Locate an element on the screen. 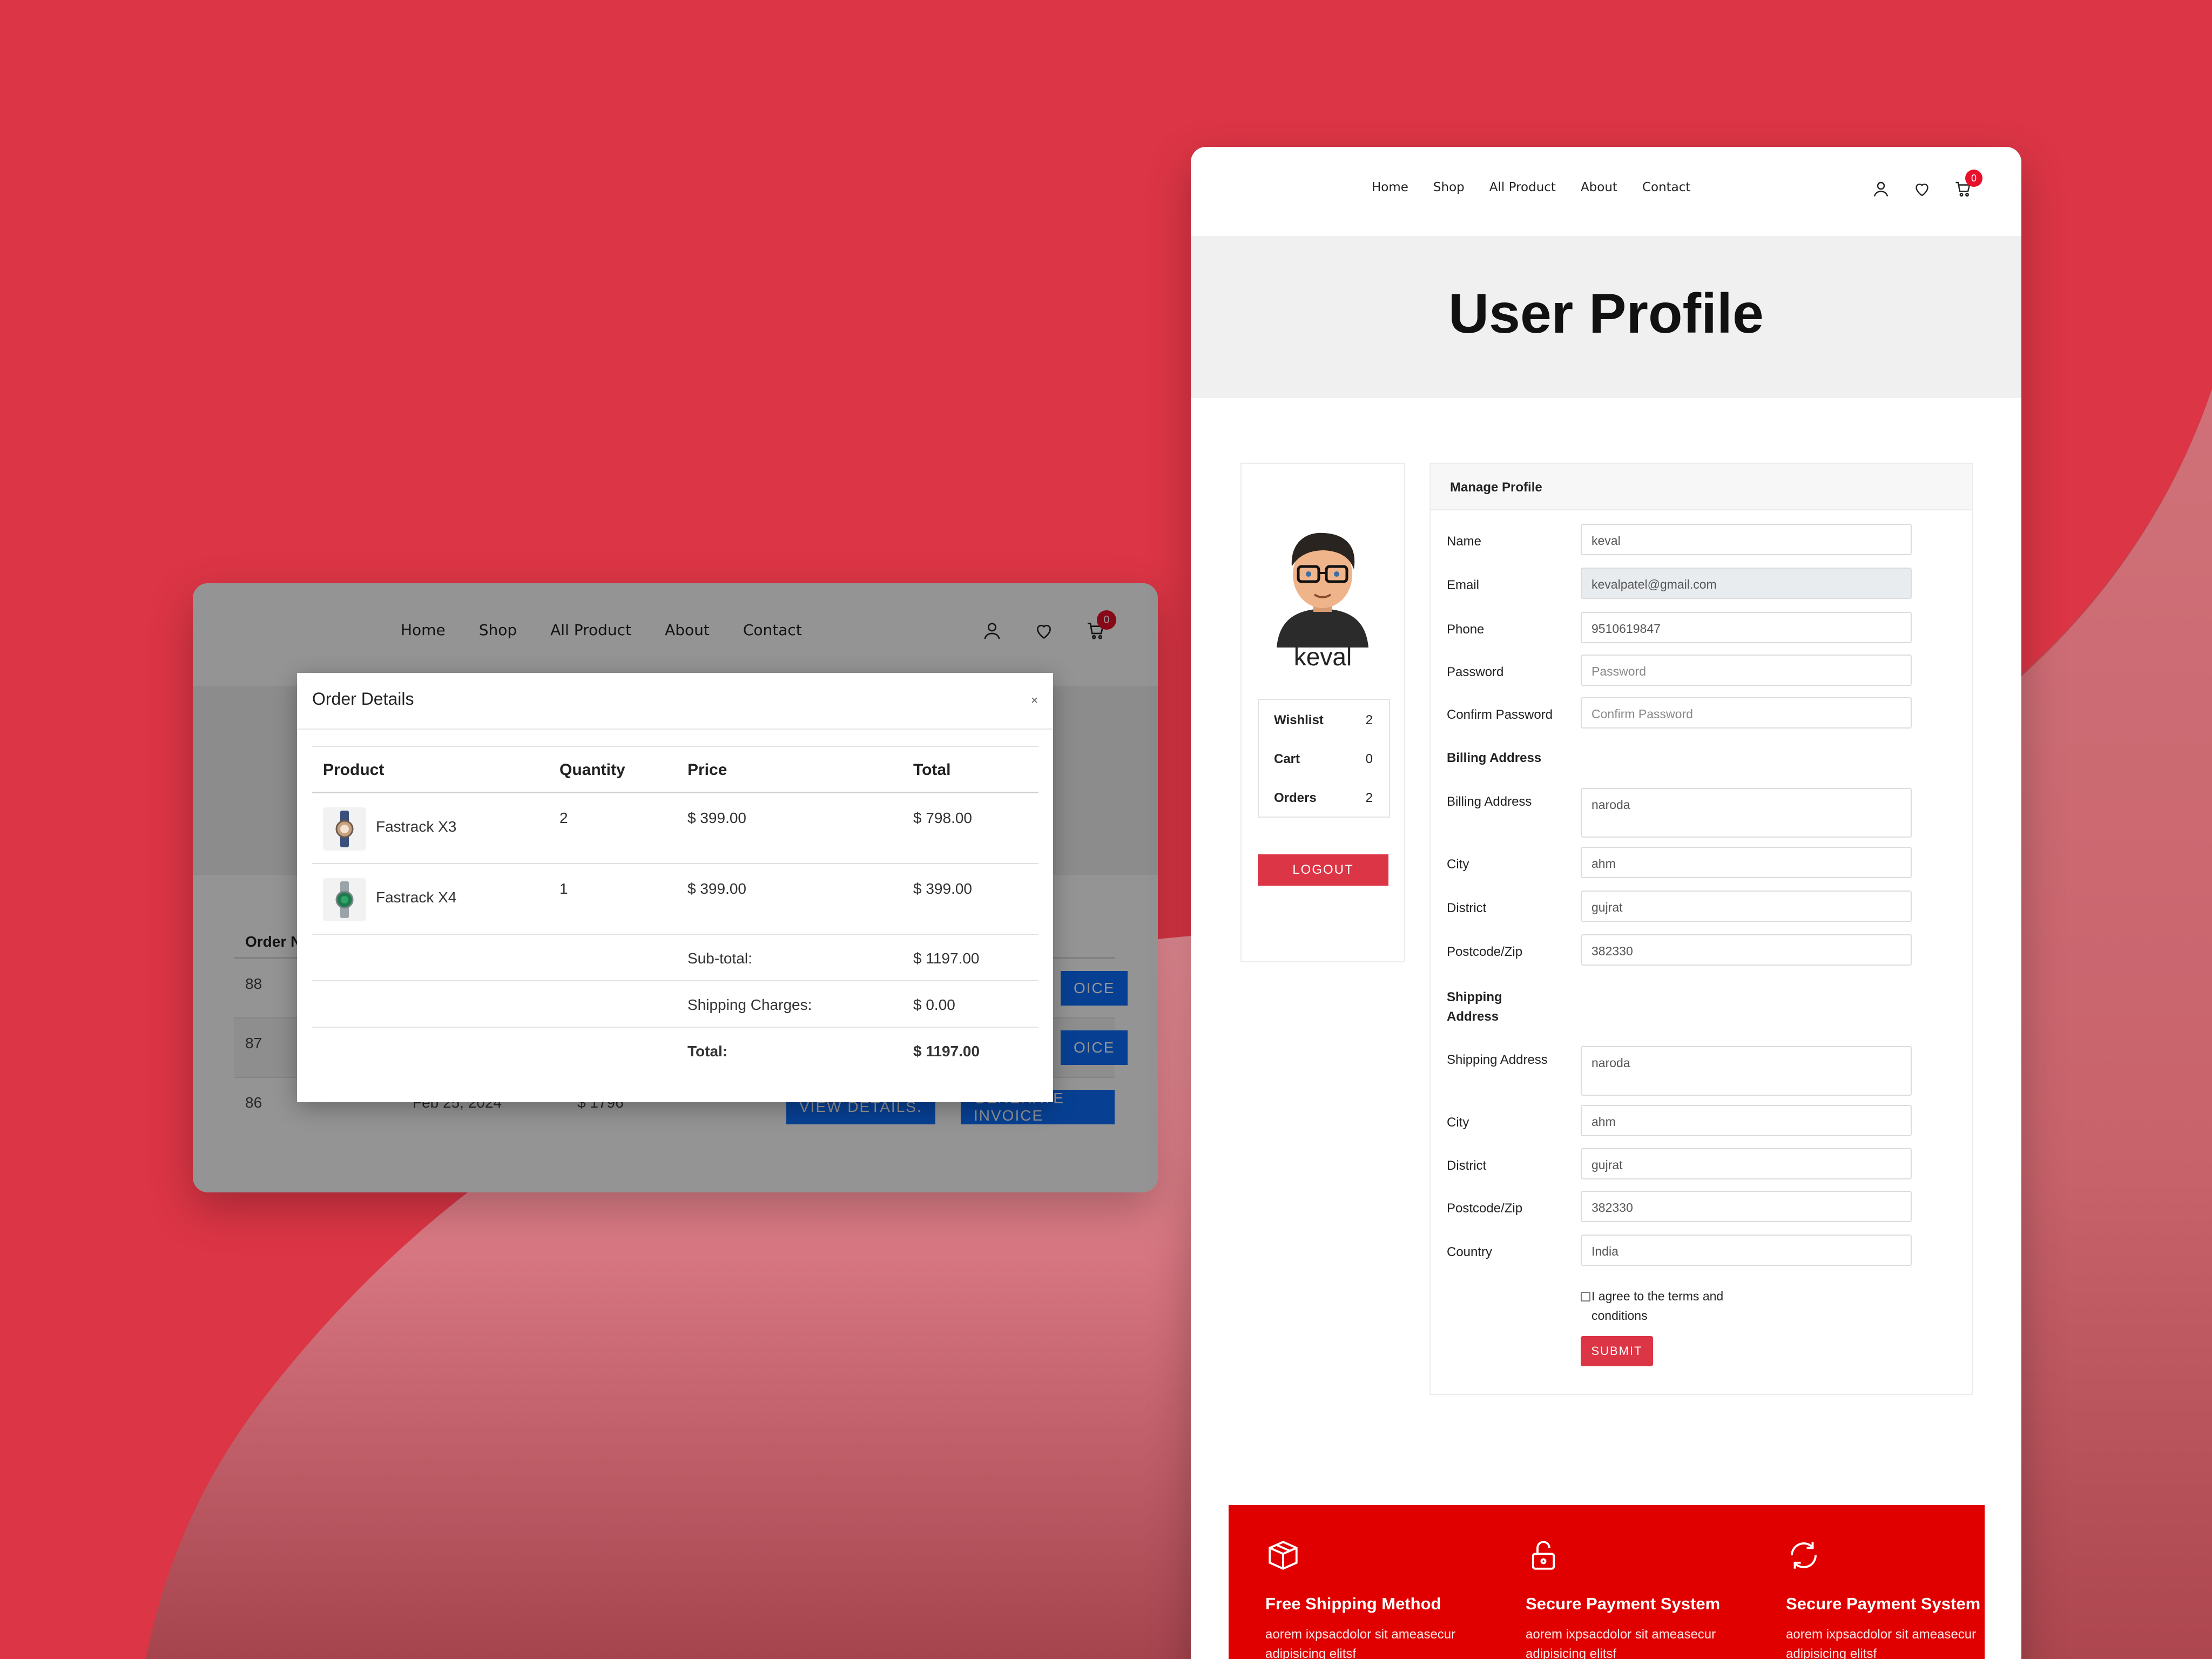 Image resolution: width=2212 pixels, height=1659 pixels. stat-cart: Cart 0 is located at coordinates (1324, 758).